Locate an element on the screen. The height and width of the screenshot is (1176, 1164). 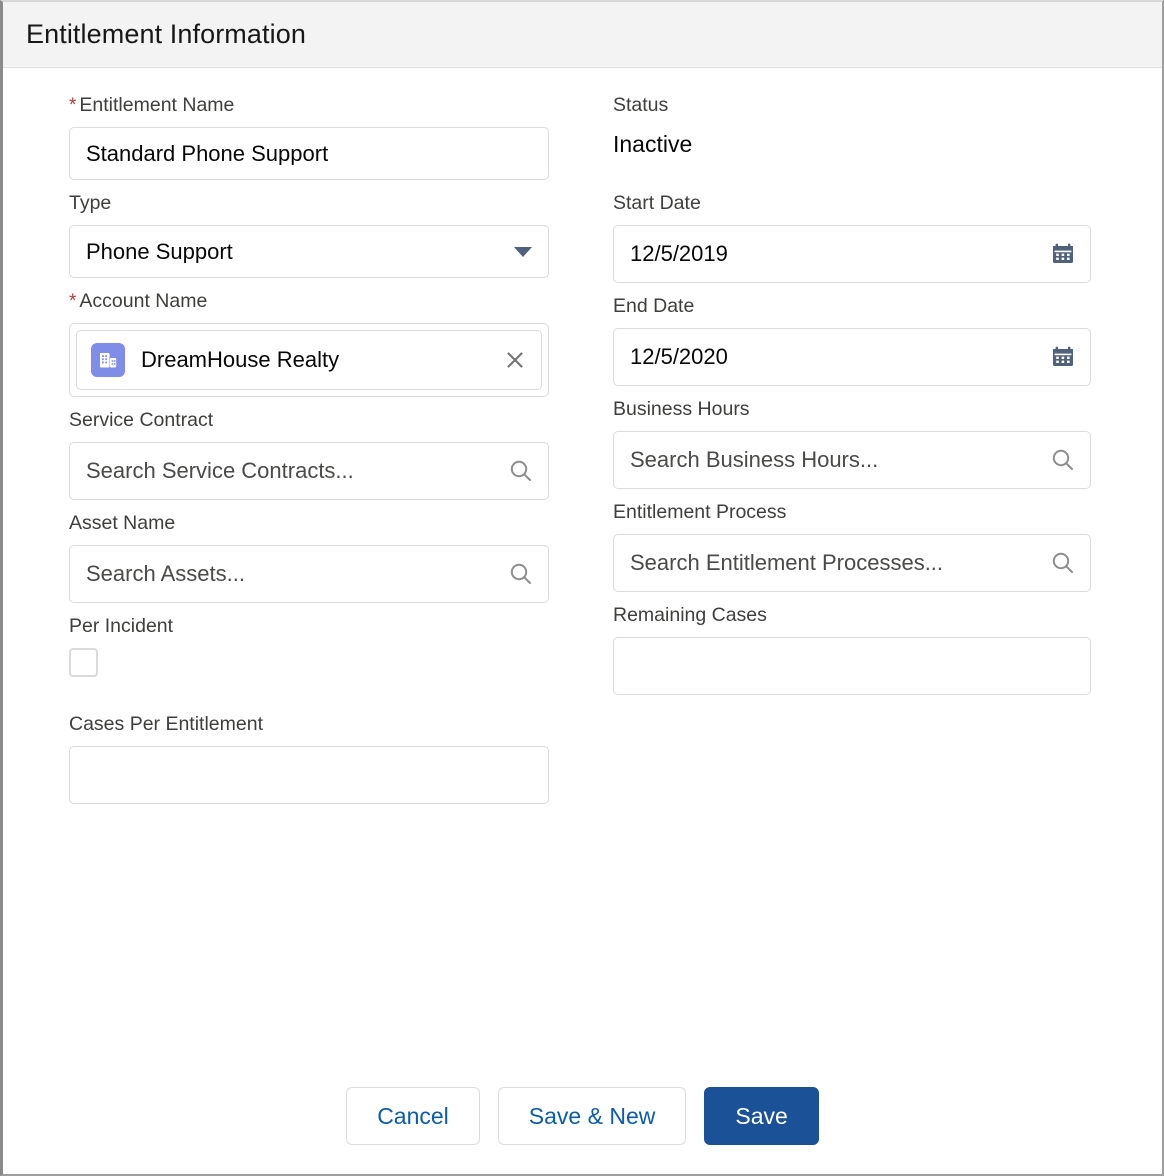
remaining-cases-input is located at coordinates (852, 666).